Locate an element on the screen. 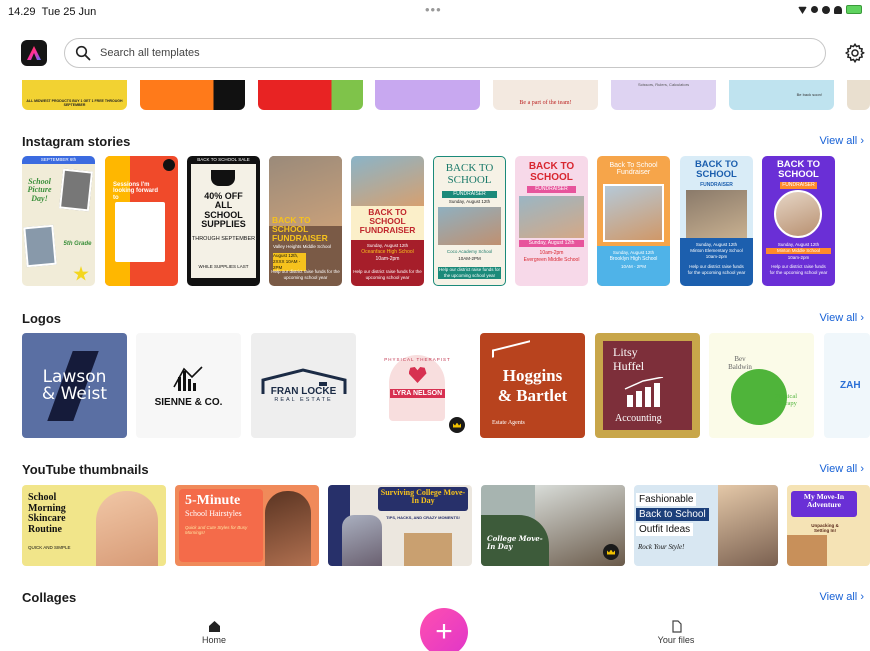 Image resolution: width=870 pixels, height=651 pixels. story-headline: Back To School Fundraiser is located at coordinates (633, 169).